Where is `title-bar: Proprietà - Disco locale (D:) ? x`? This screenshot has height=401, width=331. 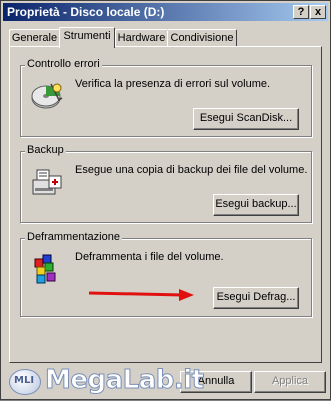 title-bar: Proprietà - Disco locale (D:) ? x is located at coordinates (165, 12).